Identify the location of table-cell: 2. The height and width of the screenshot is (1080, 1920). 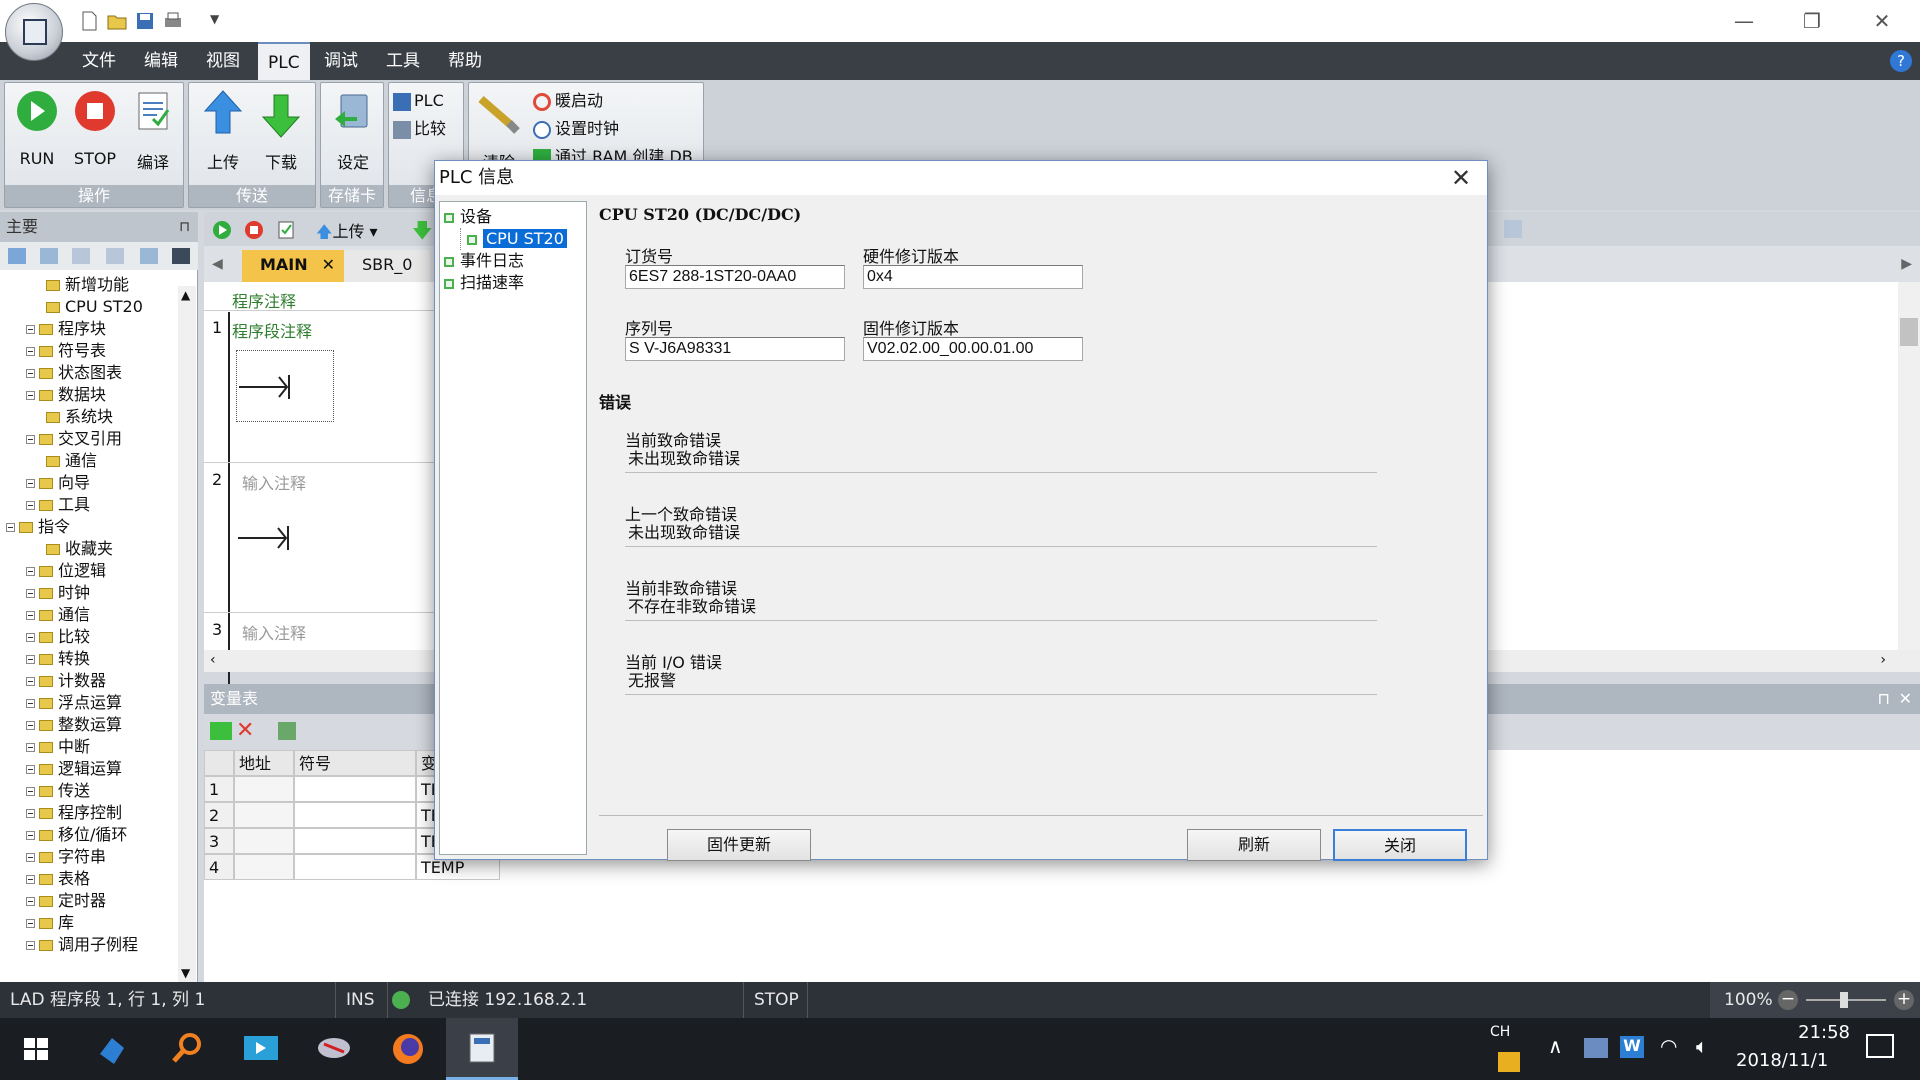
(219, 815).